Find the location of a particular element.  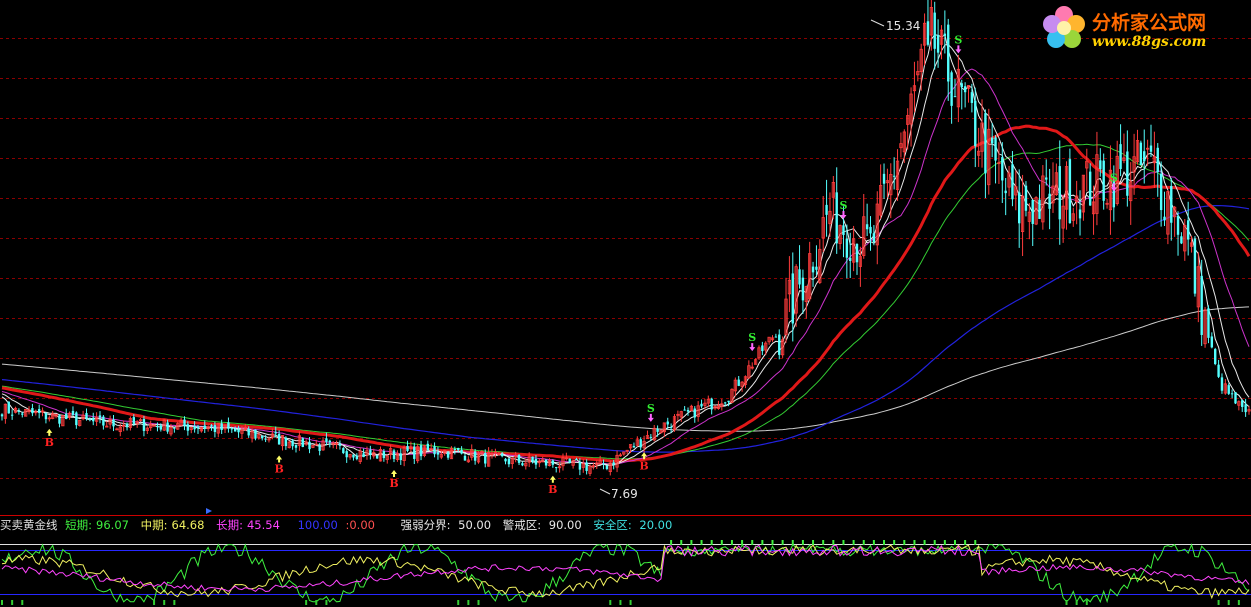

logo-title: 分析家公式网 is located at coordinates (1149, 23).